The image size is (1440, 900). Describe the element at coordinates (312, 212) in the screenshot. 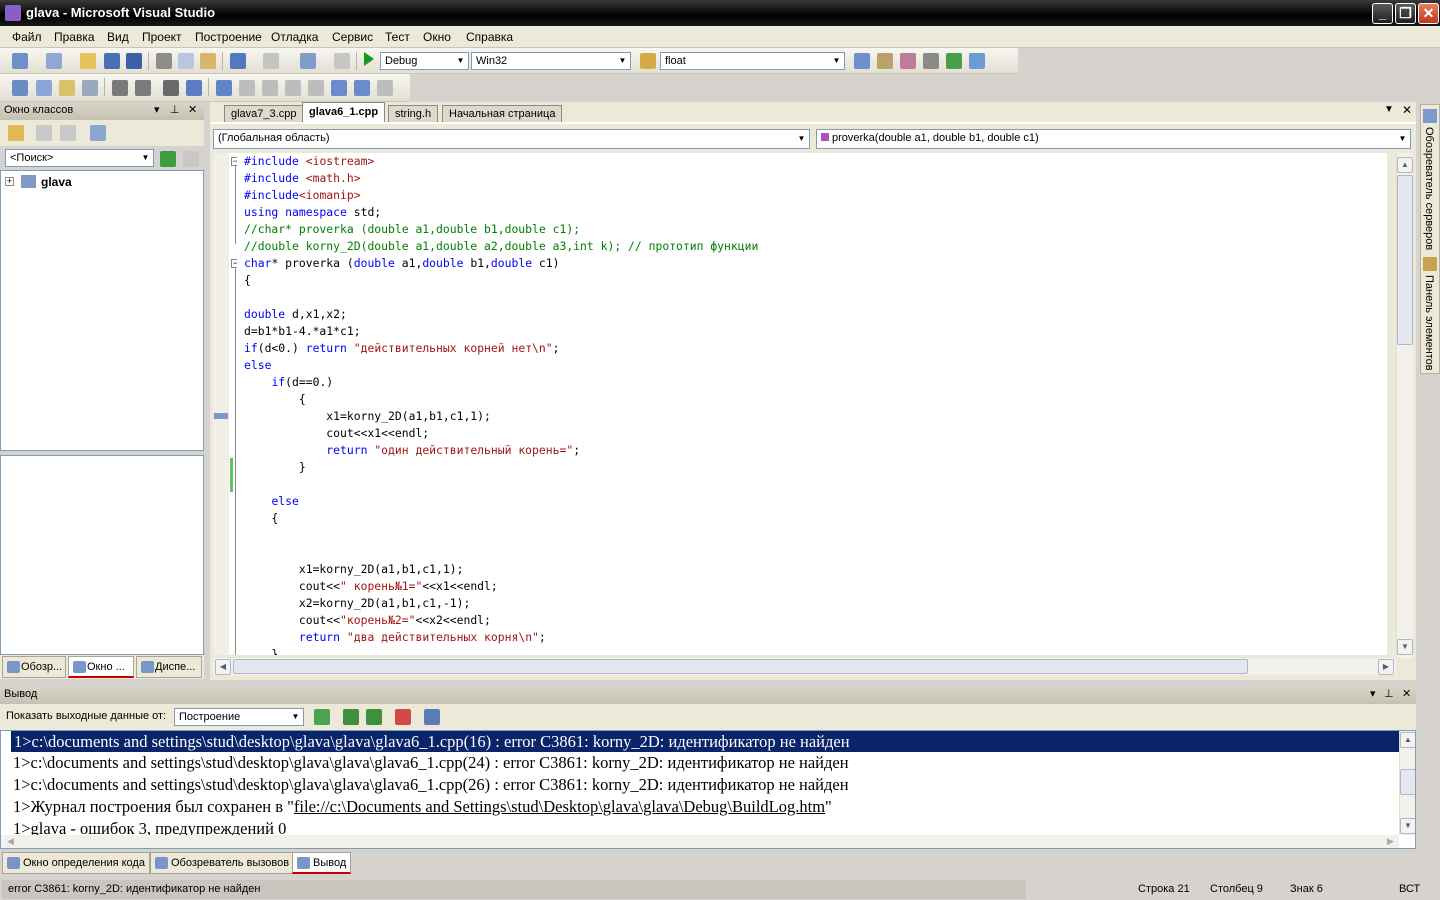

I see `code-line: using namespace std;` at that location.